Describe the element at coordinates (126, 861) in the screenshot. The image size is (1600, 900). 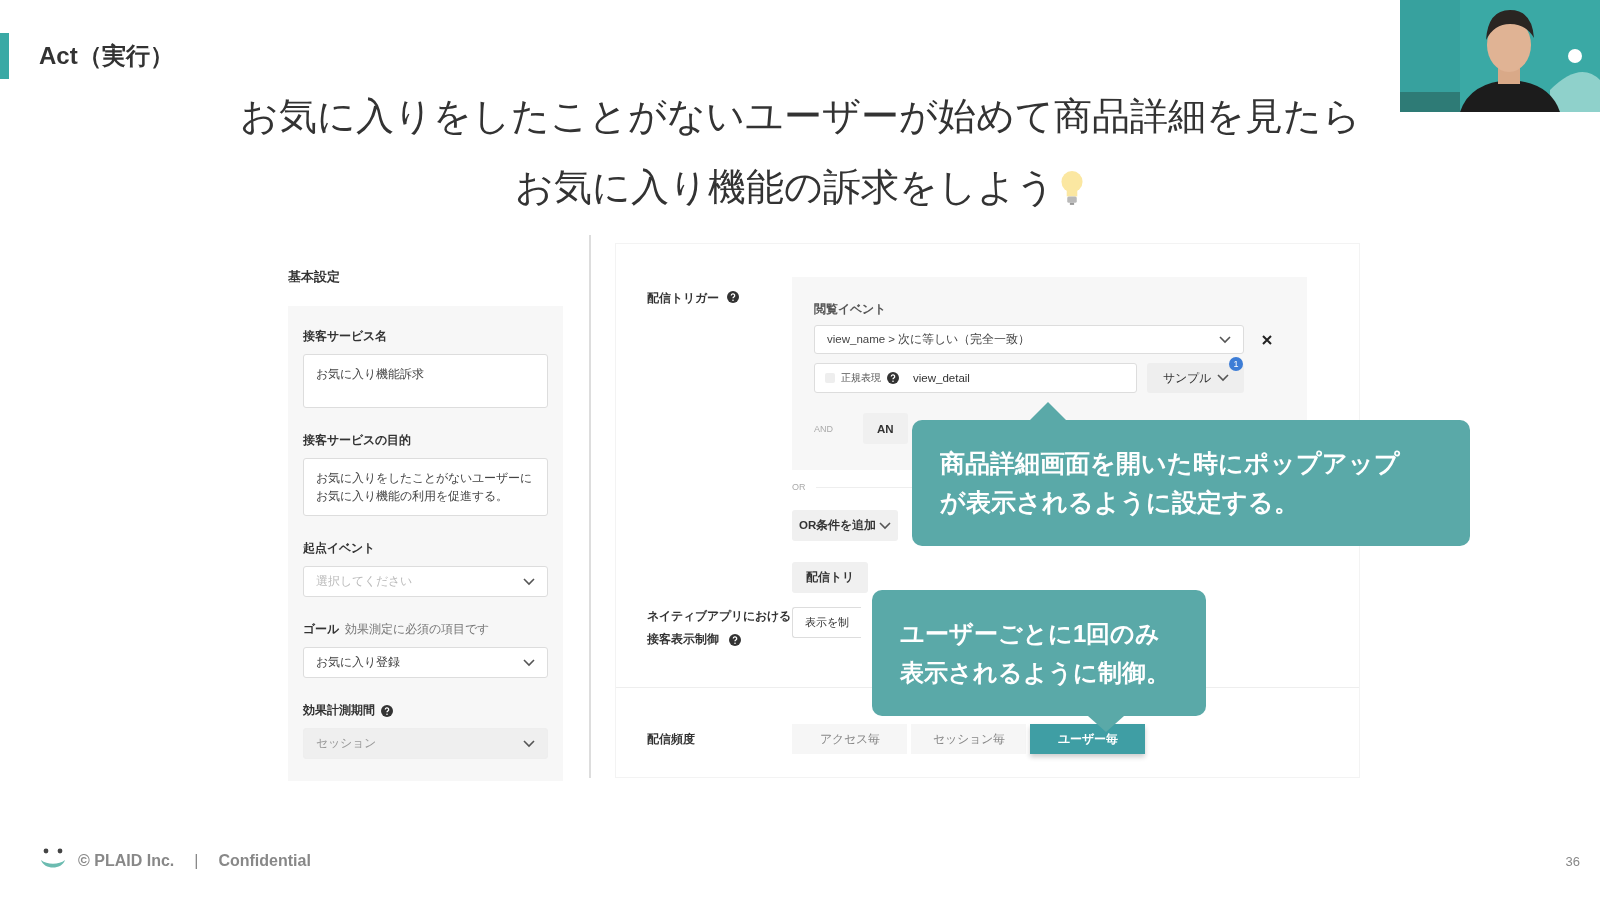
I see `copyright-text: © PLAID Inc.` at that location.